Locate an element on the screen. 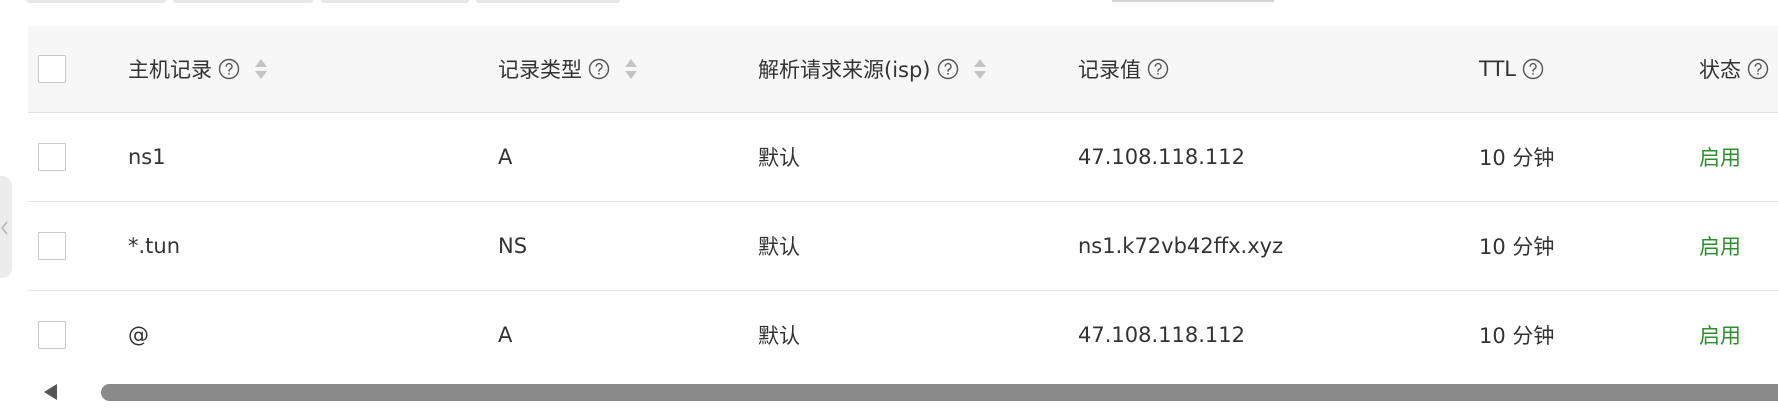 The height and width of the screenshot is (416, 1778). sidebar-collapse-handle is located at coordinates (6, 227).